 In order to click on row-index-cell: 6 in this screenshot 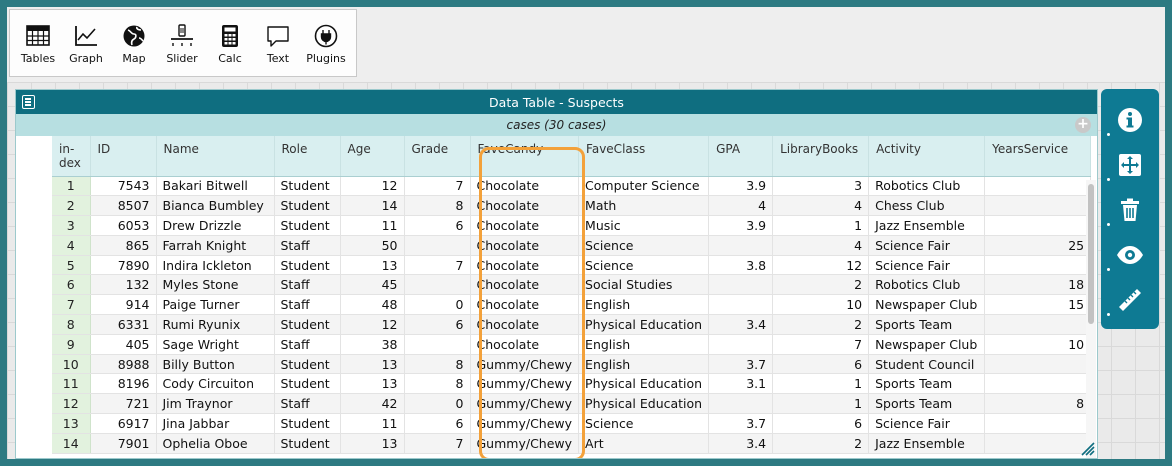, I will do `click(71, 285)`.